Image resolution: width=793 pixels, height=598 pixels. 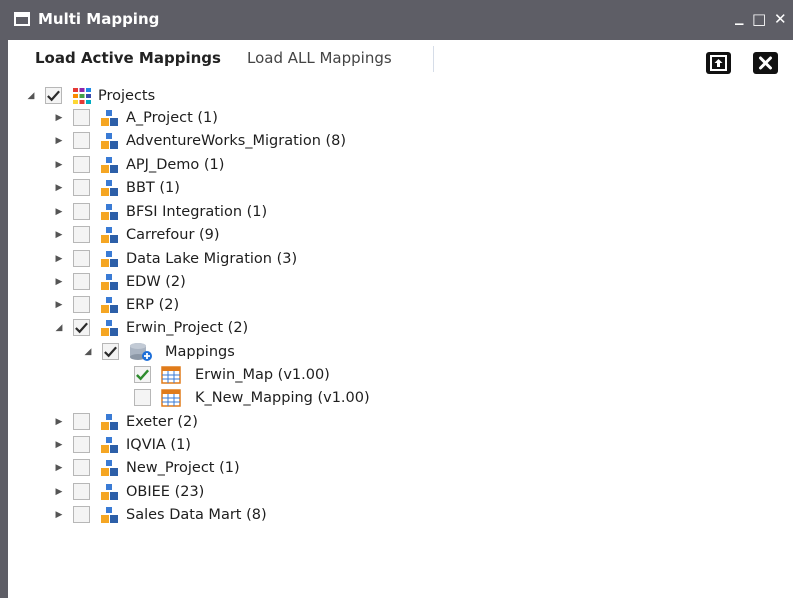 What do you see at coordinates (127, 95) in the screenshot?
I see `tree-label: Projects` at bounding box center [127, 95].